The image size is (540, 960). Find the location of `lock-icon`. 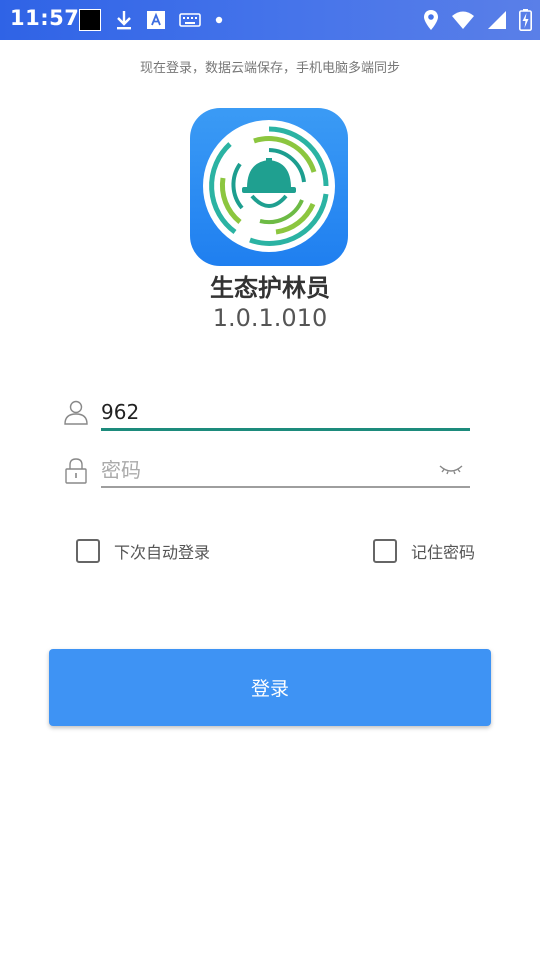

lock-icon is located at coordinates (76, 471).